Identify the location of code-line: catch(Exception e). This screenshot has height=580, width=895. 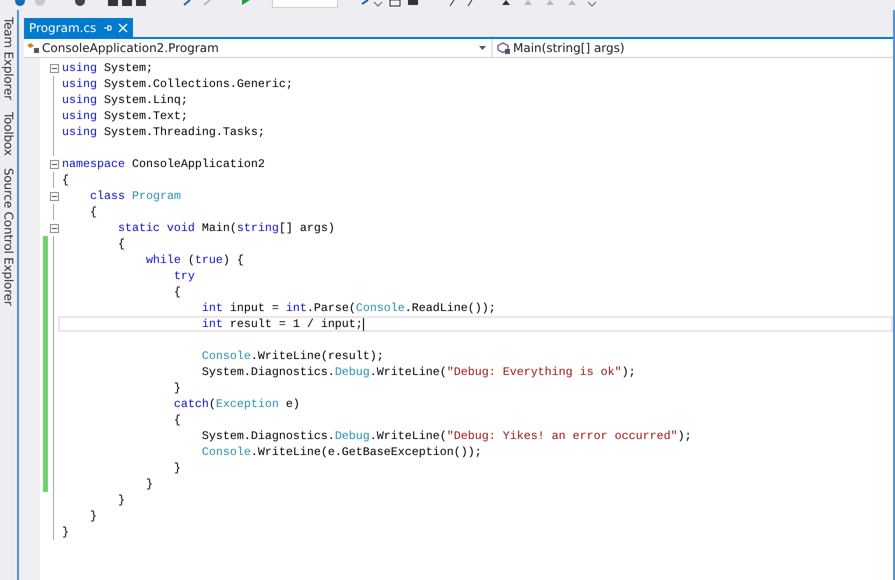
(236, 404).